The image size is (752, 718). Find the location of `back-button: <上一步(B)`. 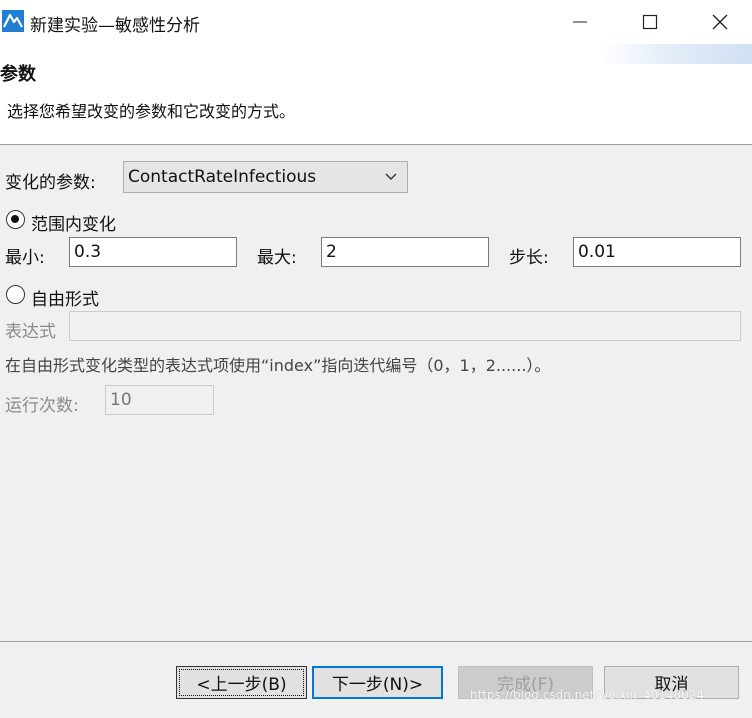

back-button: <上一步(B) is located at coordinates (241, 682).